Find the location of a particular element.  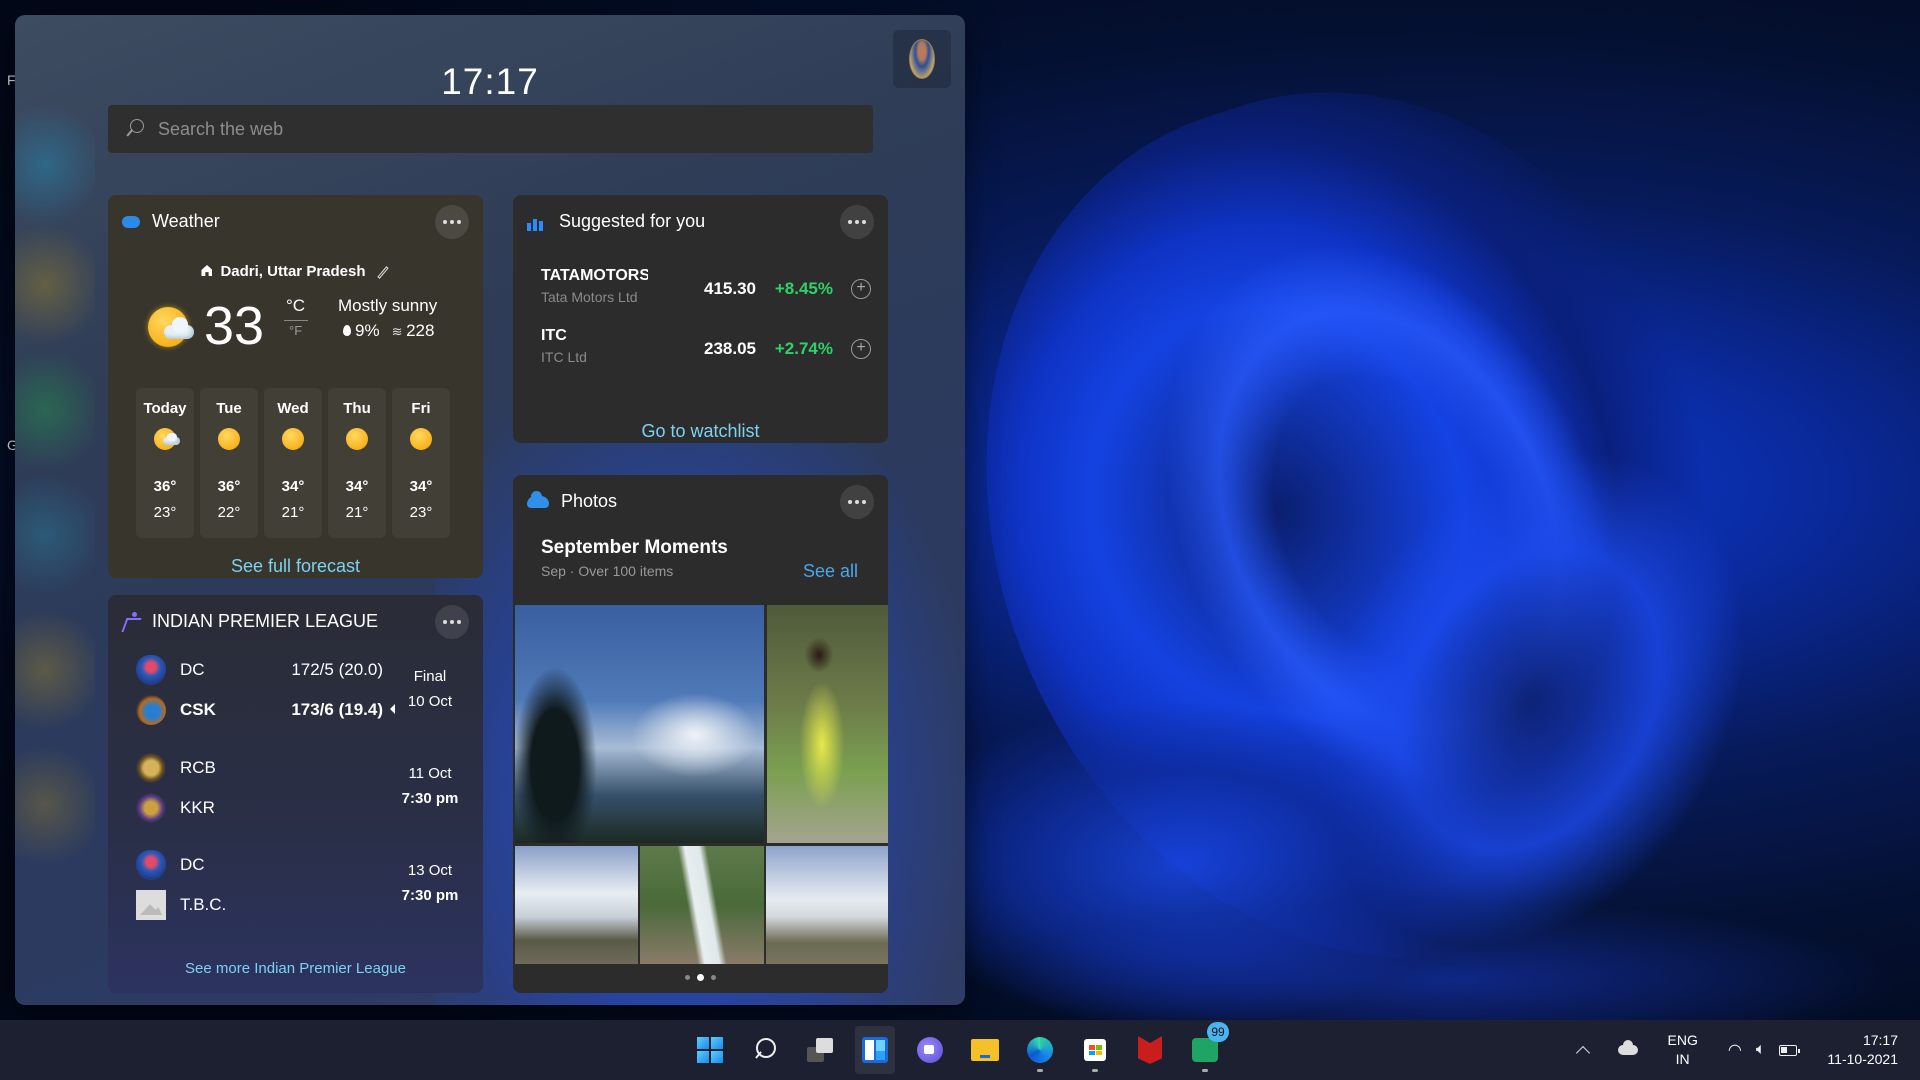

web-search-bar is located at coordinates (490, 129).